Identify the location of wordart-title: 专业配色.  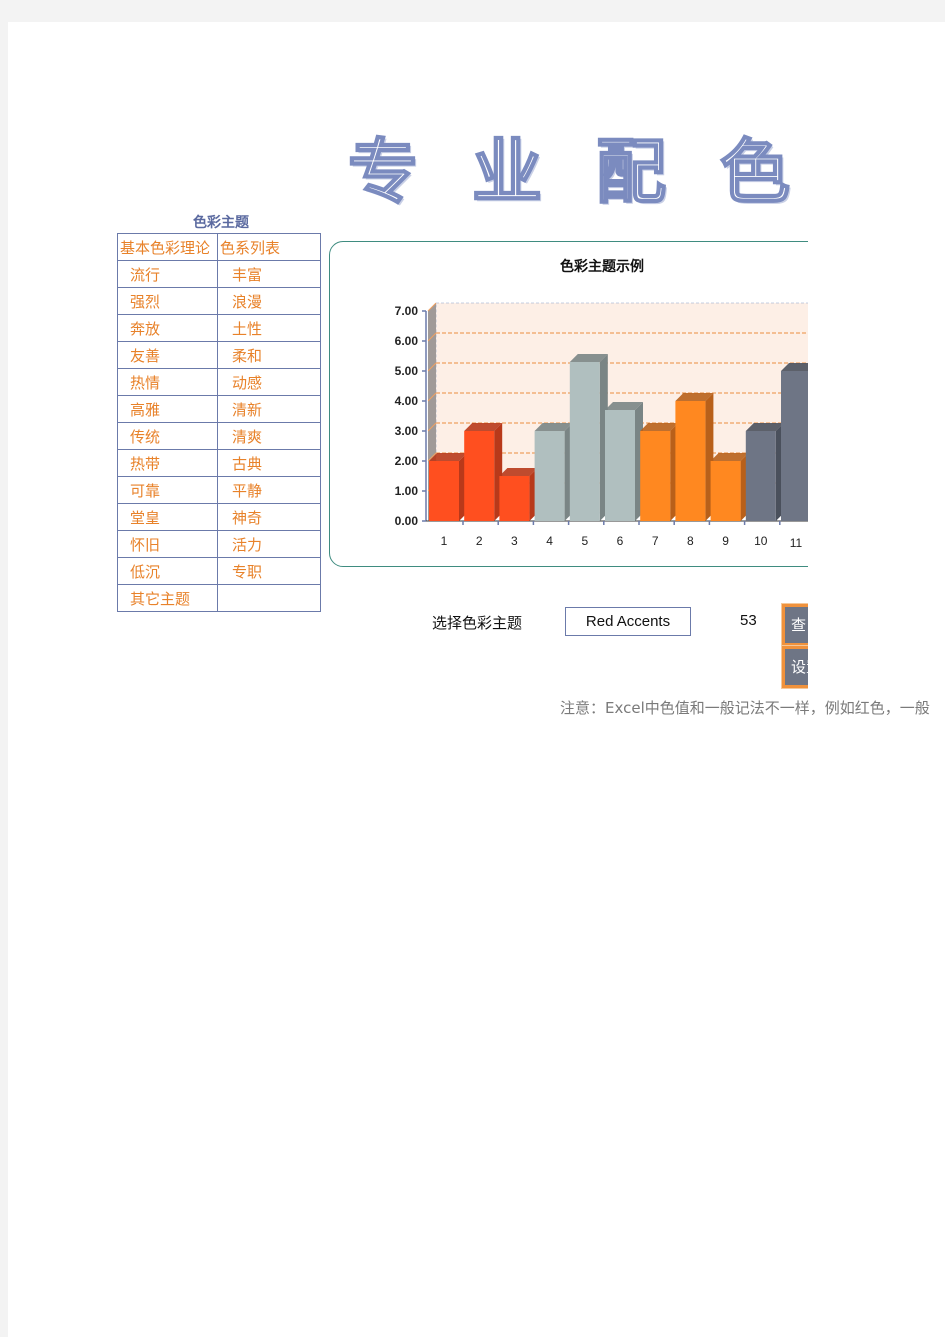
(578, 172).